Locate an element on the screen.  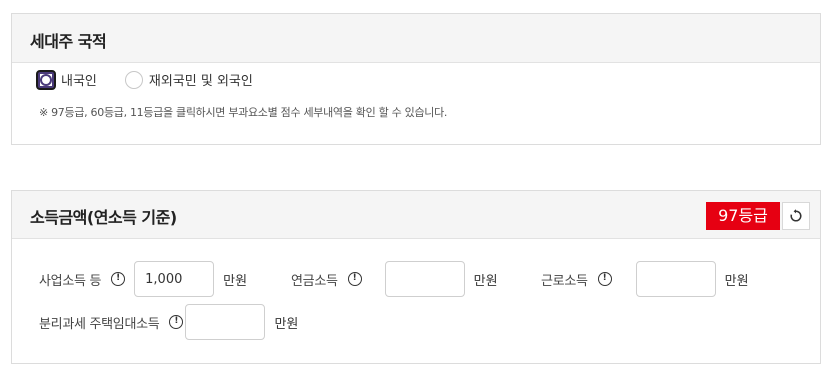
earned-income-label: 근로소득 is located at coordinates (564, 281).